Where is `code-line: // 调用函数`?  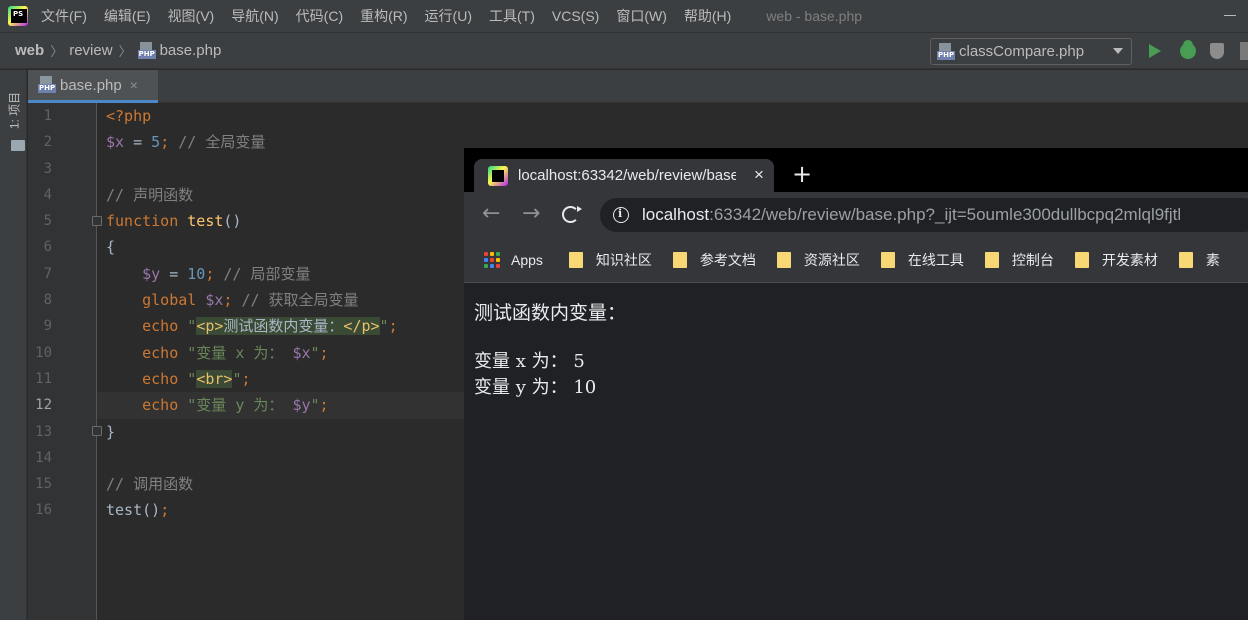 code-line: // 调用函数 is located at coordinates (280, 484).